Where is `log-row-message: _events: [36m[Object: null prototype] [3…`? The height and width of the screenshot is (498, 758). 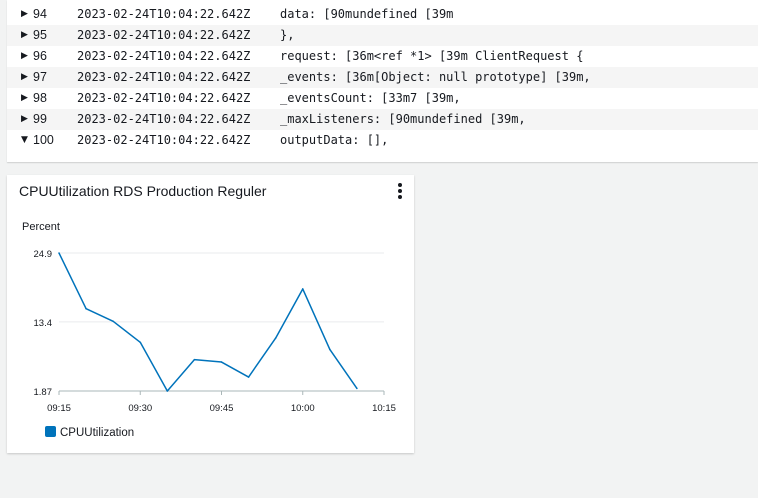 log-row-message: _events: [36m[Object: null prototype] [3… is located at coordinates (435, 77).